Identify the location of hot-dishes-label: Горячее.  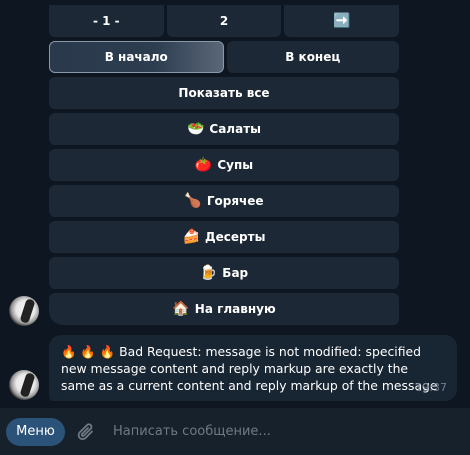
(235, 201).